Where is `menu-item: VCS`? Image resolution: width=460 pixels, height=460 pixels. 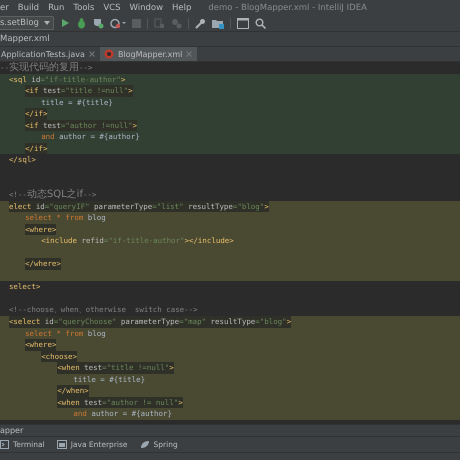 menu-item: VCS is located at coordinates (111, 7).